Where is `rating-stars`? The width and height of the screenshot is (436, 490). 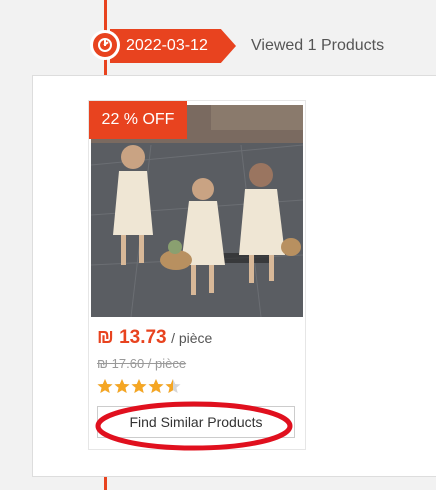 rating-stars is located at coordinates (142, 386).